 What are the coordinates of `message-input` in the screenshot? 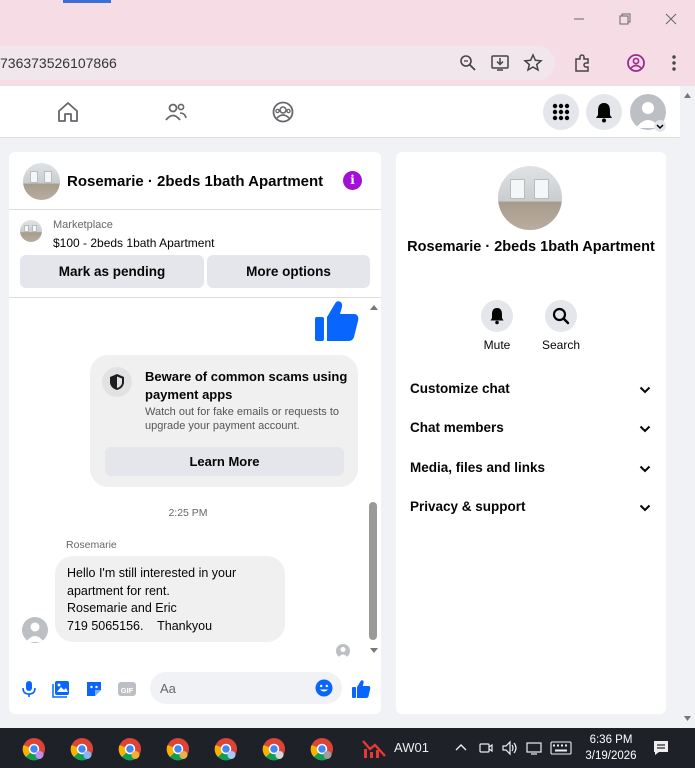 It's located at (235, 688).